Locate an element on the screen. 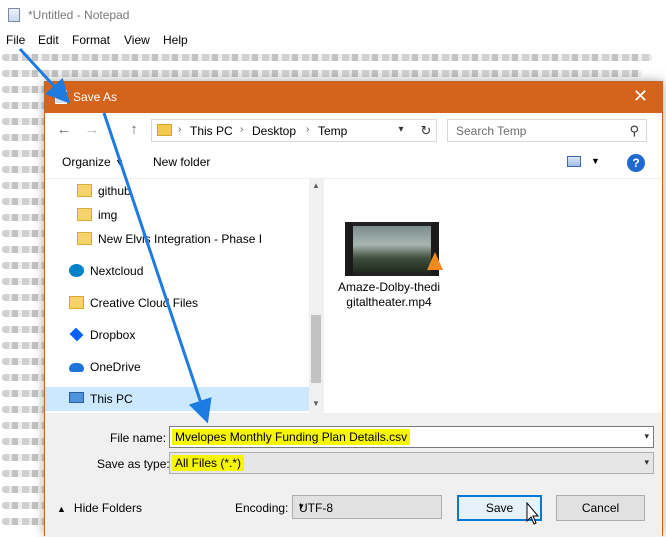 The width and height of the screenshot is (666, 537). sidebar-item-dropbox: Dropbox is located at coordinates (177, 335).